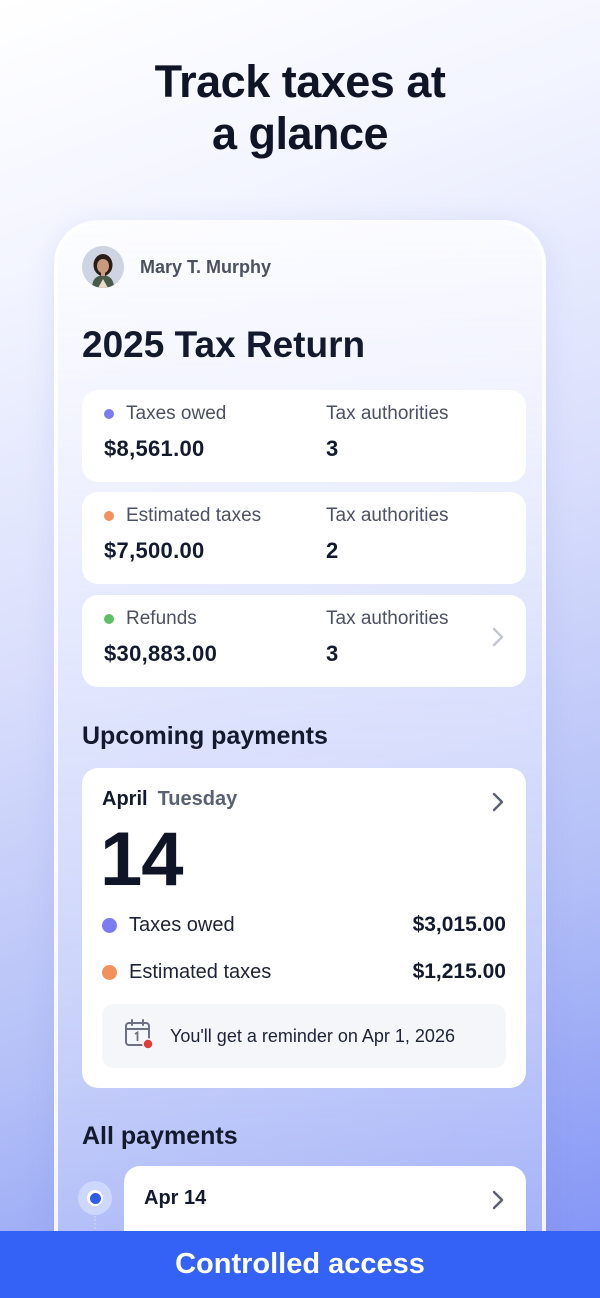 This screenshot has width=600, height=1298. I want to click on bottom-banner: Controlled access, so click(300, 1264).